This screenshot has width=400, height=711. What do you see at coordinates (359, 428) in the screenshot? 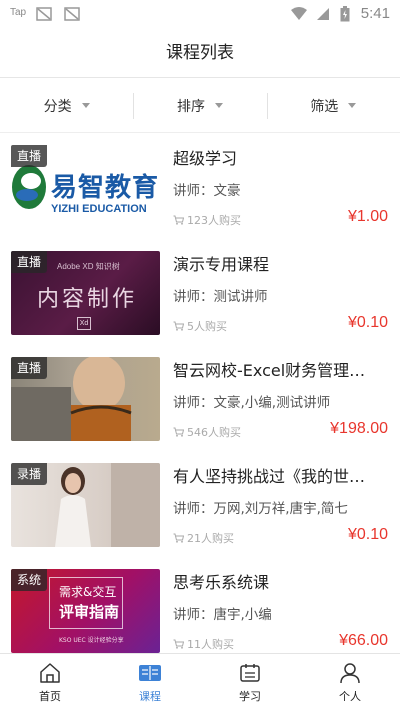
I see `course-price: ¥198.00` at bounding box center [359, 428].